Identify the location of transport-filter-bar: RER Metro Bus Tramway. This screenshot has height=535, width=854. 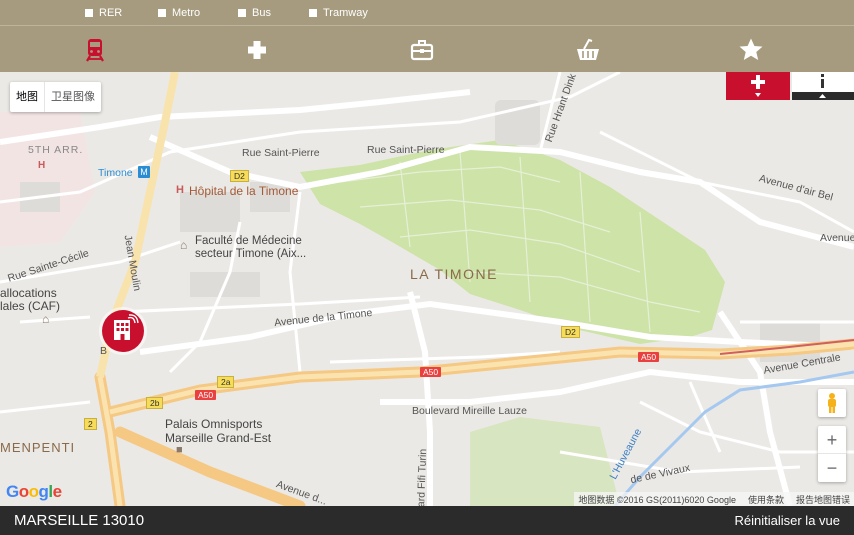
(427, 12).